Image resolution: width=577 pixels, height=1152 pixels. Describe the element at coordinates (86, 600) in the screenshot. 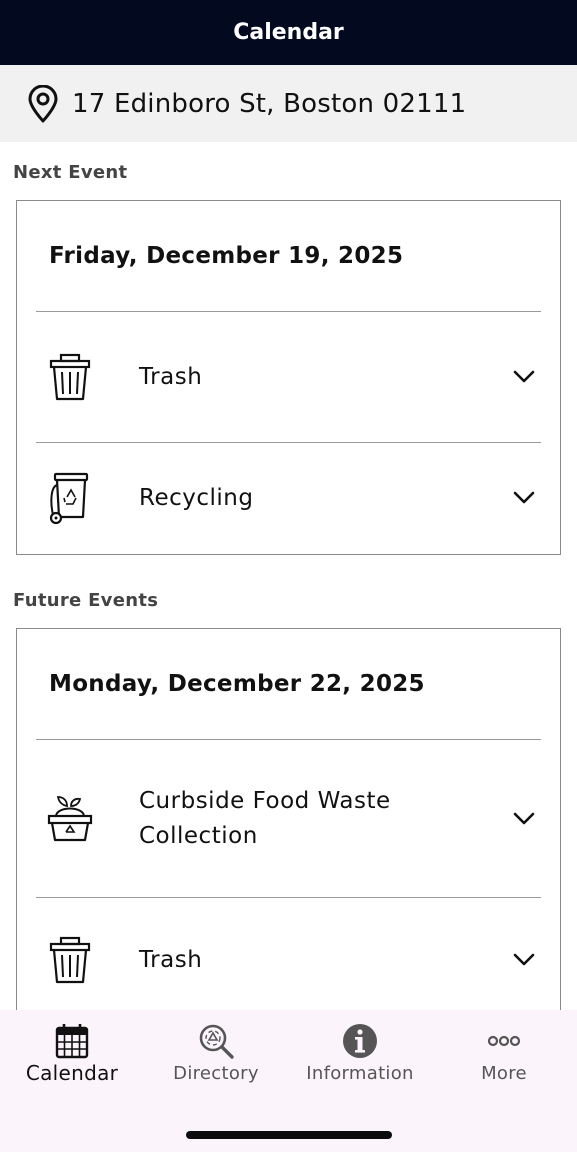

I see `future-events-label: Future Events` at that location.